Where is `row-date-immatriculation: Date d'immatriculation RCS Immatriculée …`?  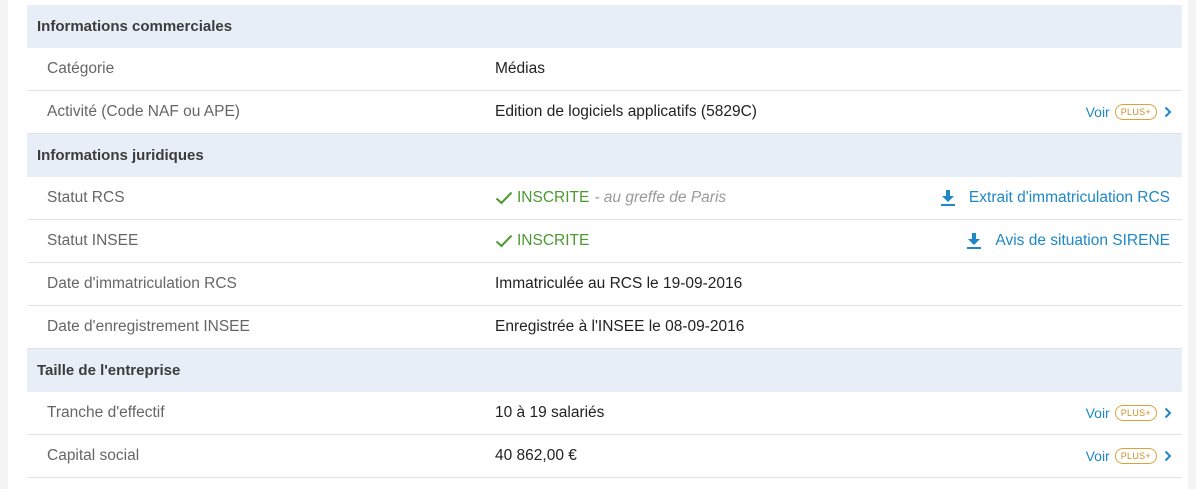
row-date-immatriculation: Date d'immatriculation RCS Immatriculée … is located at coordinates (604, 284).